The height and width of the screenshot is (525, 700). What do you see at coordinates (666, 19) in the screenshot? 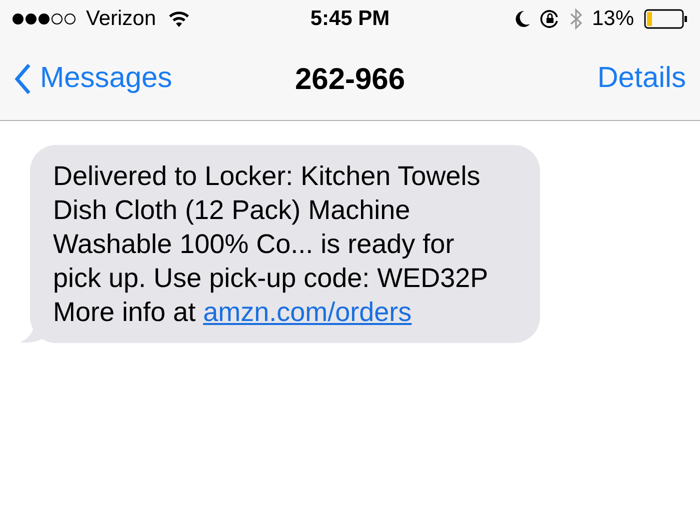
I see `battery-icon` at bounding box center [666, 19].